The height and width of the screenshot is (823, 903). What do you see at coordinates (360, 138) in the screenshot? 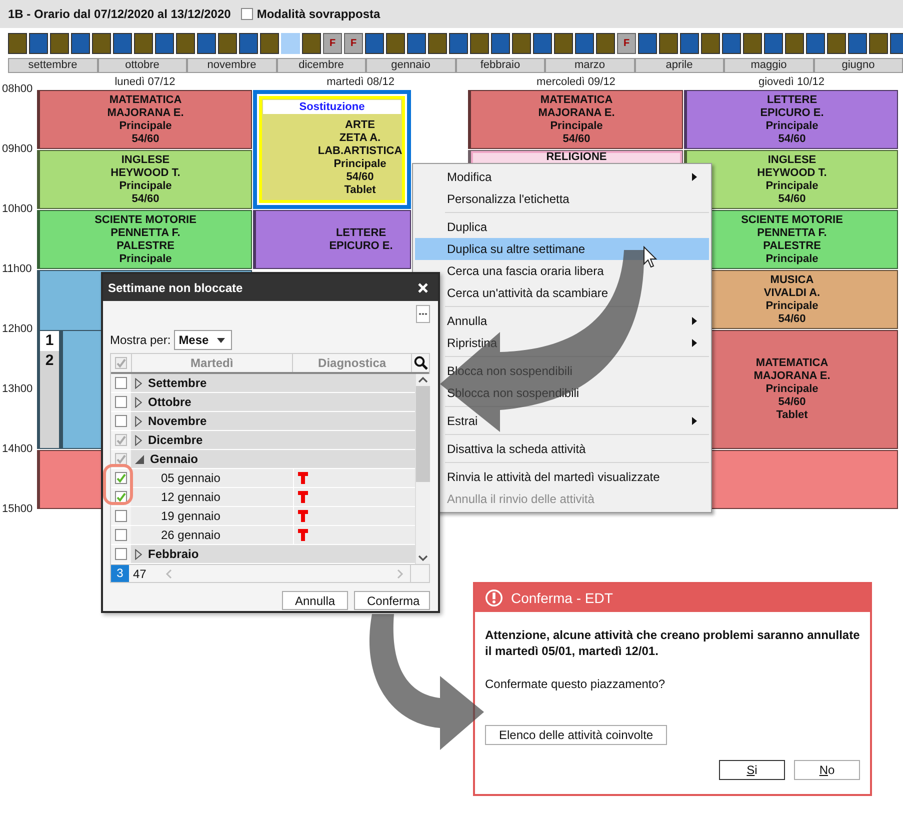
I see `lesson-text: ZETA A.` at bounding box center [360, 138].